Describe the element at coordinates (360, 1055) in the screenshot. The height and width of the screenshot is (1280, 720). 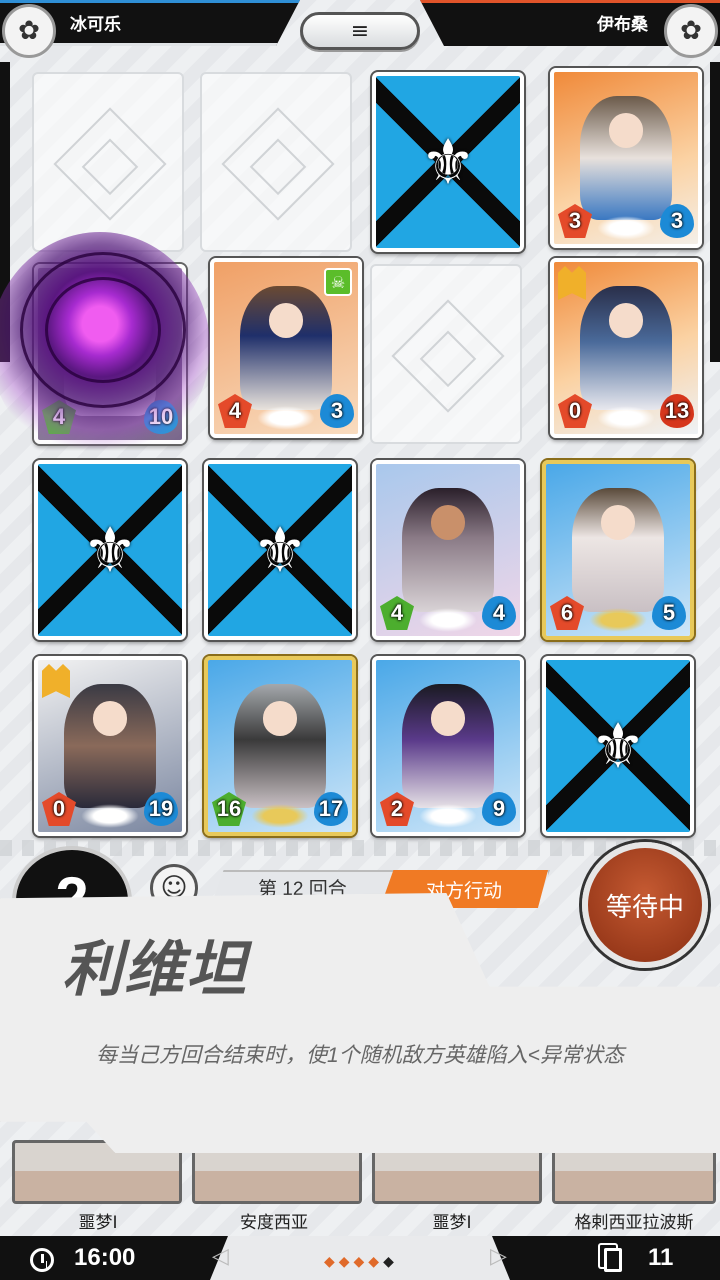
I see `tooltip-description: 每当己方回合结束时，使1个随机敌方英雄陷入<异常状态` at that location.